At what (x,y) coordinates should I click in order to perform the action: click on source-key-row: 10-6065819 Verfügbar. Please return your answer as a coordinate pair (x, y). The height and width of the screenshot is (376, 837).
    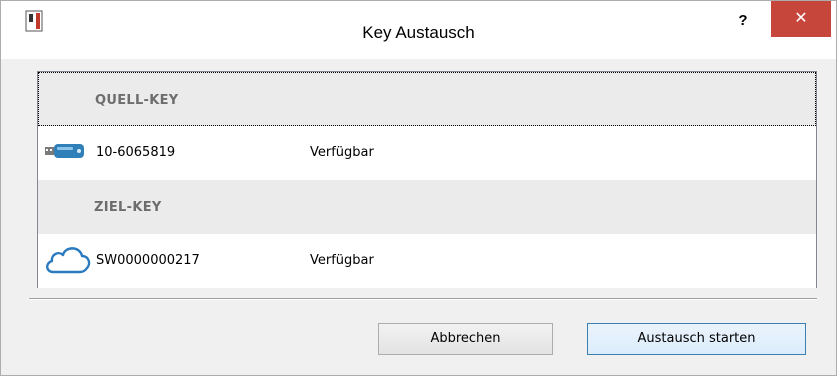
    Looking at the image, I should click on (427, 153).